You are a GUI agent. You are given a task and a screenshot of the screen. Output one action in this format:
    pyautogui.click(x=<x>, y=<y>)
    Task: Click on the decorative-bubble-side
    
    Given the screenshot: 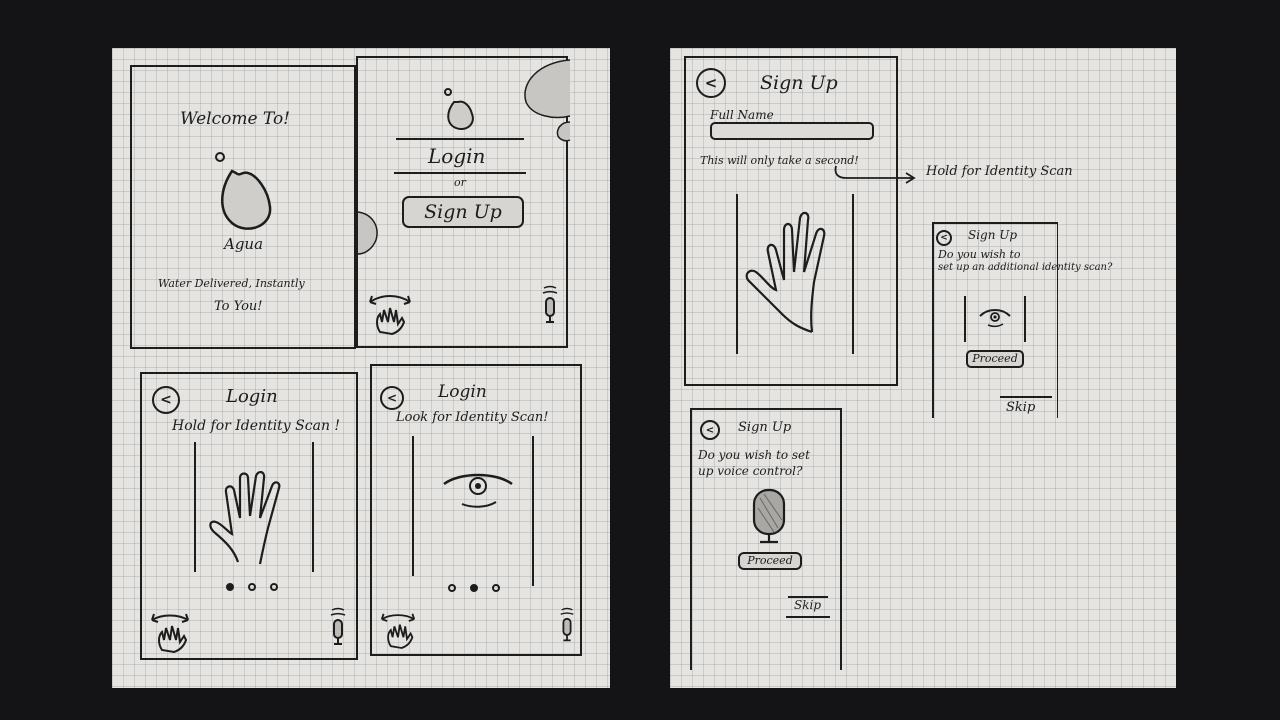 What is the action you would take?
    pyautogui.click(x=563, y=131)
    